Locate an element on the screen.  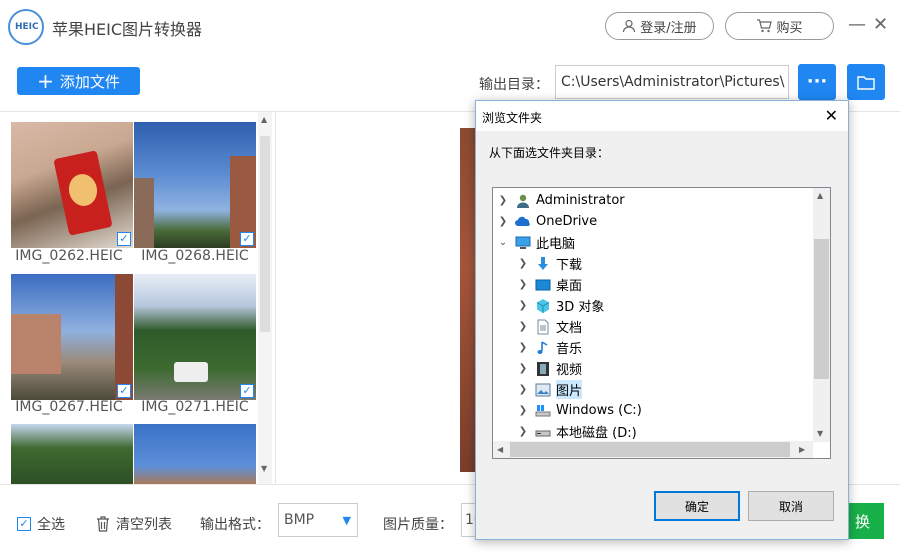
tree-item-music: ❯ 音乐 is located at coordinates (673, 347).